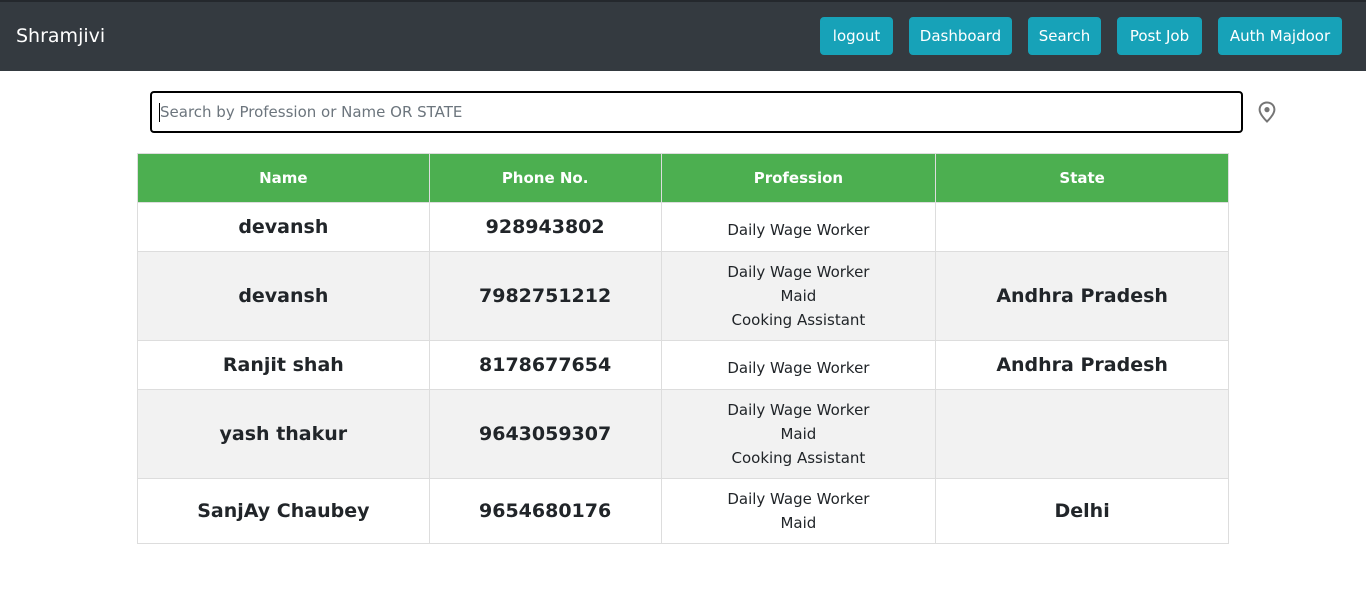 The height and width of the screenshot is (610, 1366). Describe the element at coordinates (545, 178) in the screenshot. I see `header-phone: Phone No.` at that location.